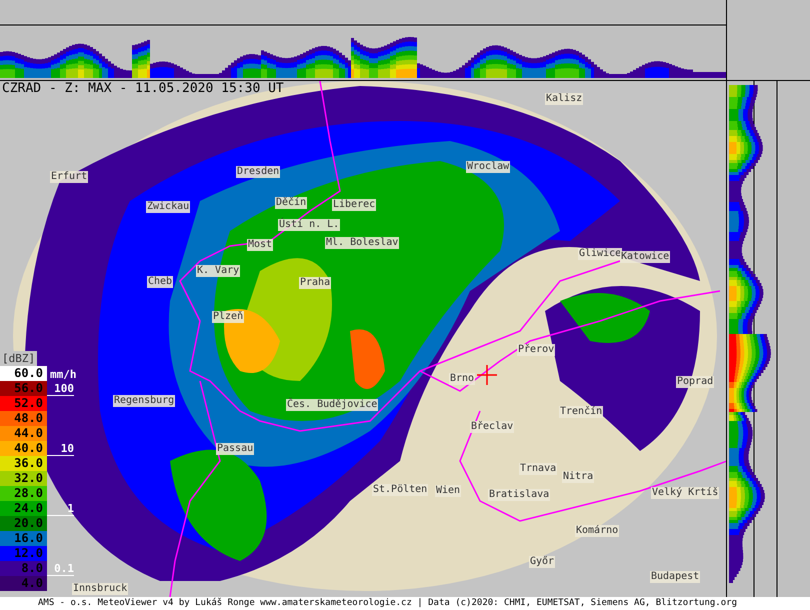 The width and height of the screenshot is (810, 610). I want to click on rate-unit-label: mm/h, so click(63, 374).